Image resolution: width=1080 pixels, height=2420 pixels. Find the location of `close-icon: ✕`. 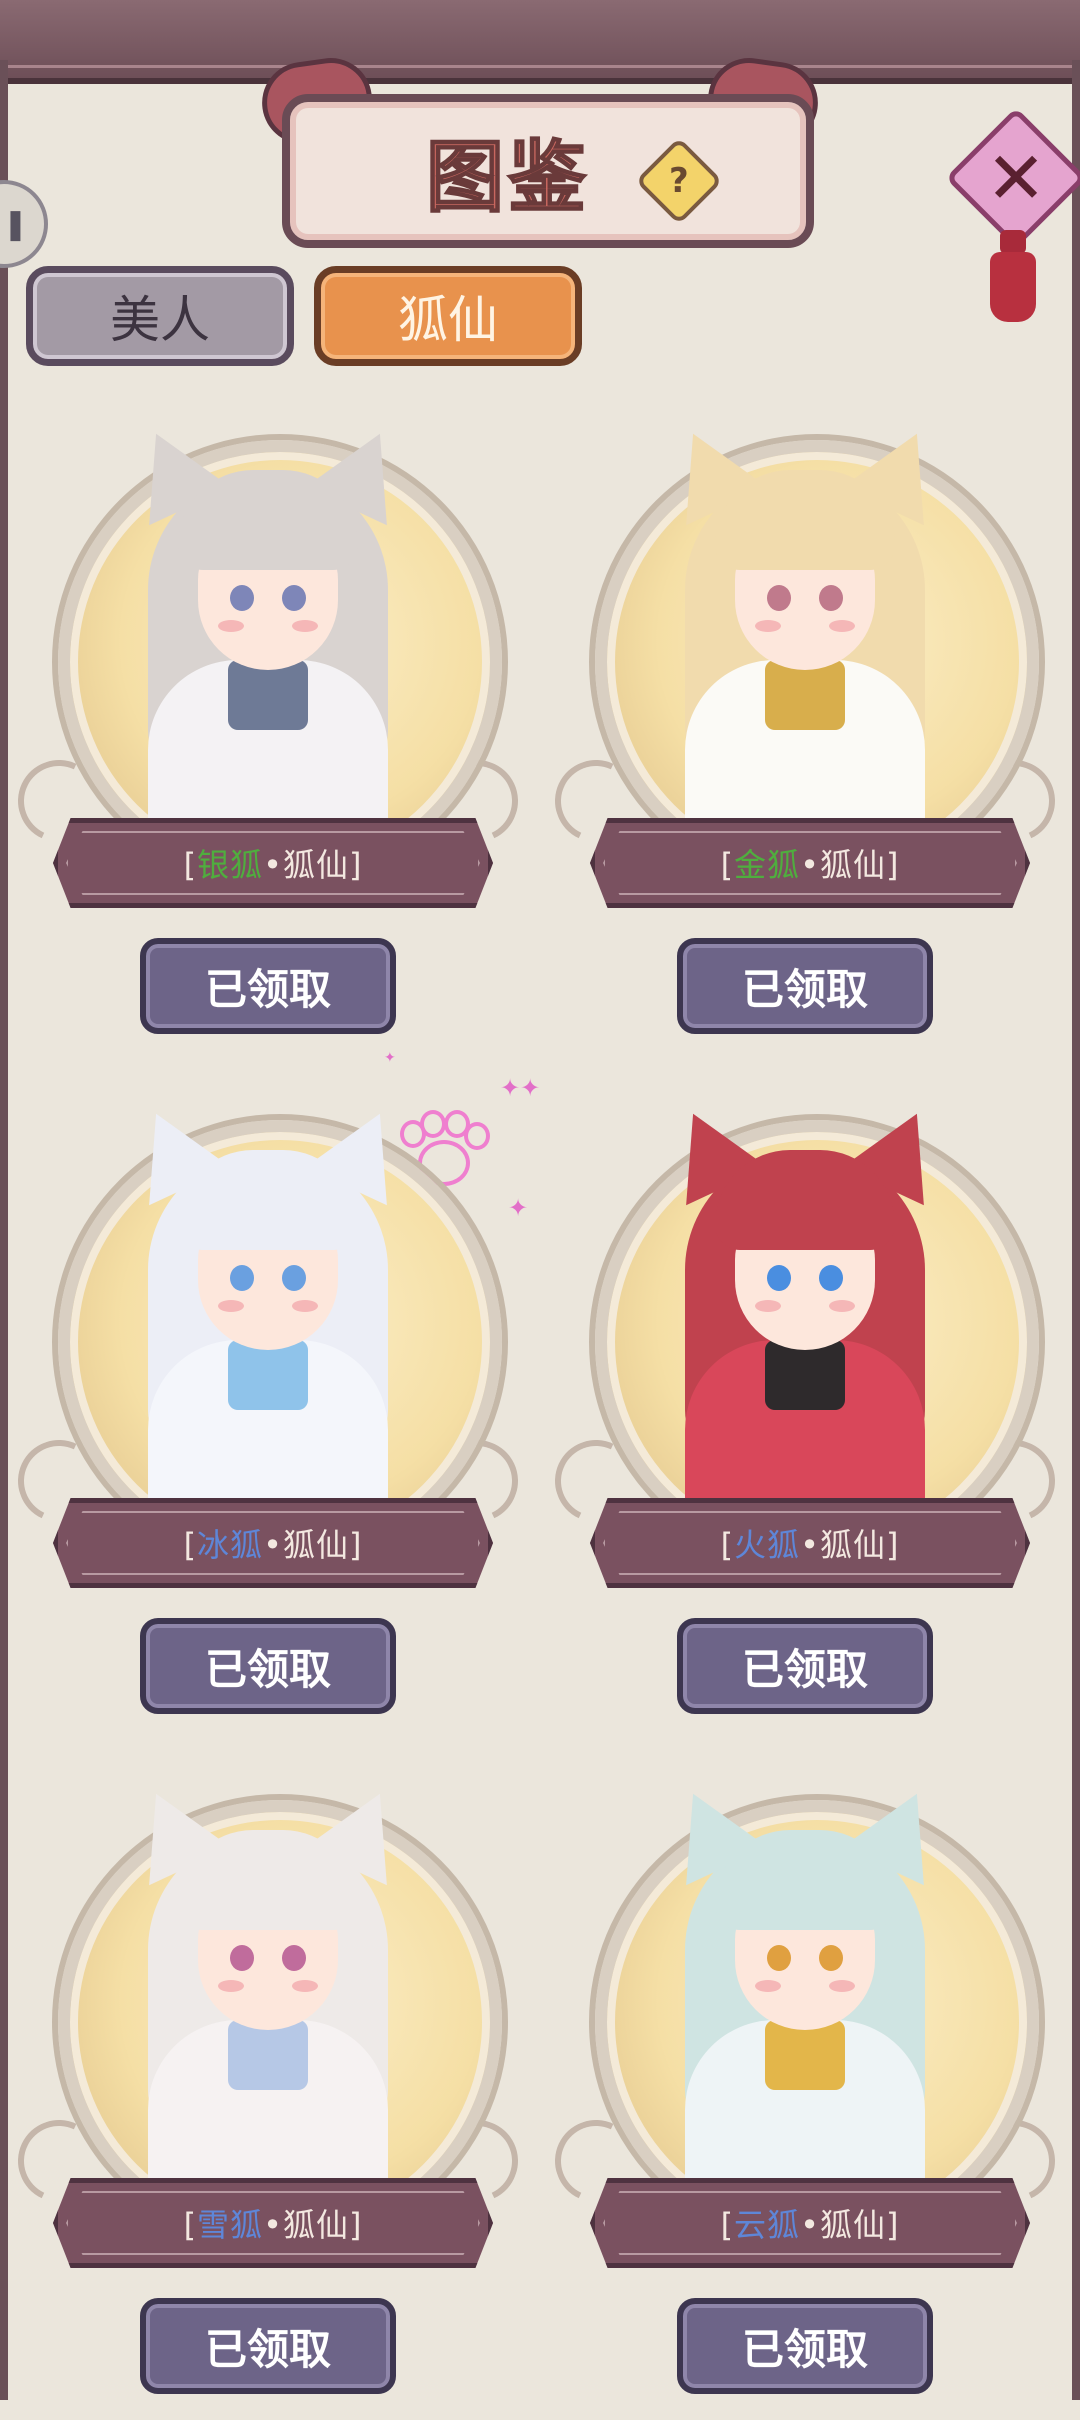

close-icon: ✕ is located at coordinates (1016, 178).